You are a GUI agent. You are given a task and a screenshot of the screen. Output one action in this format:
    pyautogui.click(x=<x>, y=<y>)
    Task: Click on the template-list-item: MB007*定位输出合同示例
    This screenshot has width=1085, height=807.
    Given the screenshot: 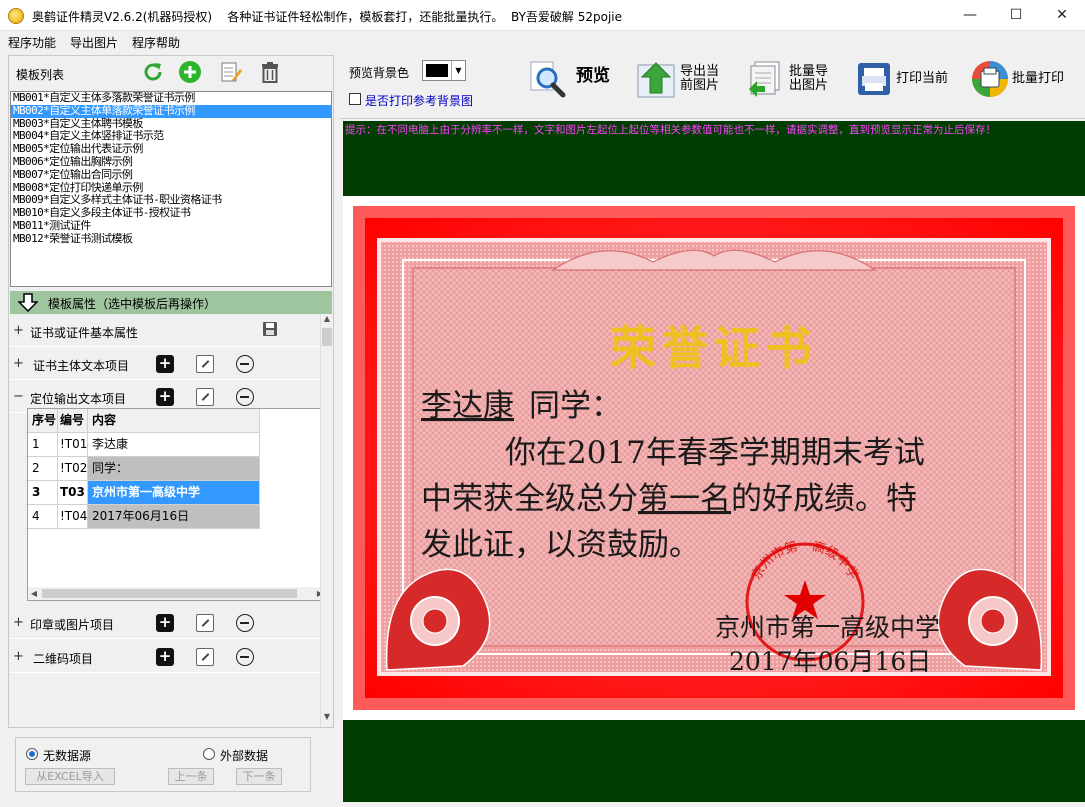 What is the action you would take?
    pyautogui.click(x=171, y=175)
    